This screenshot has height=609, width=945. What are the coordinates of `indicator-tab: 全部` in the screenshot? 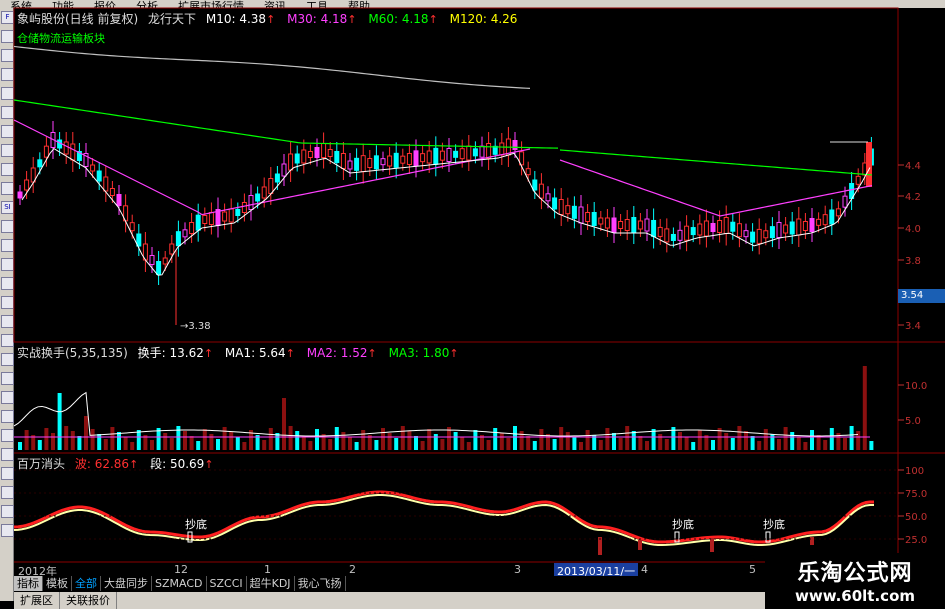 It's located at (86, 583).